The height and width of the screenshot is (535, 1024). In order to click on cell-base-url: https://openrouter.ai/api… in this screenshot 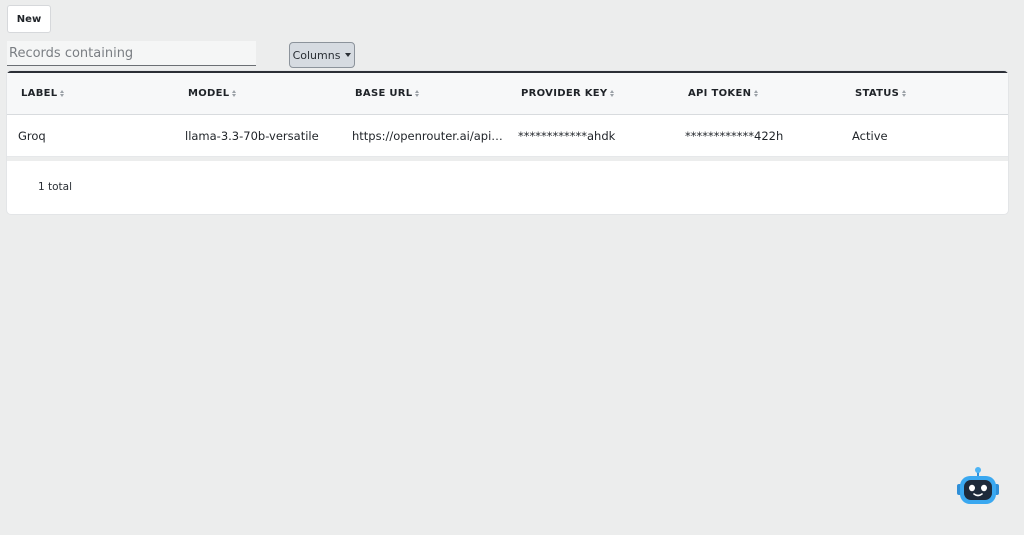, I will do `click(427, 135)`.